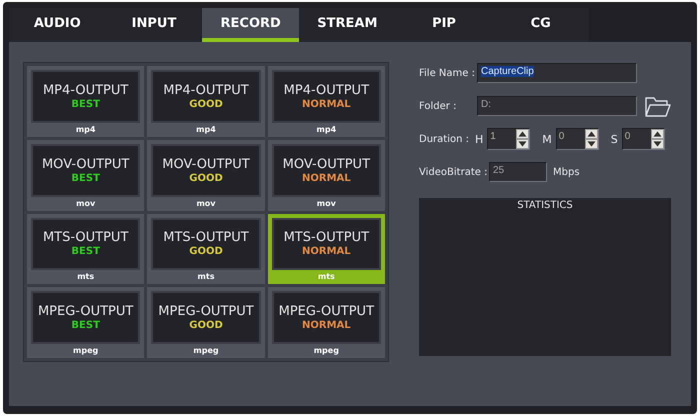  Describe the element at coordinates (444, 25) in the screenshot. I see `tab: PIP` at that location.